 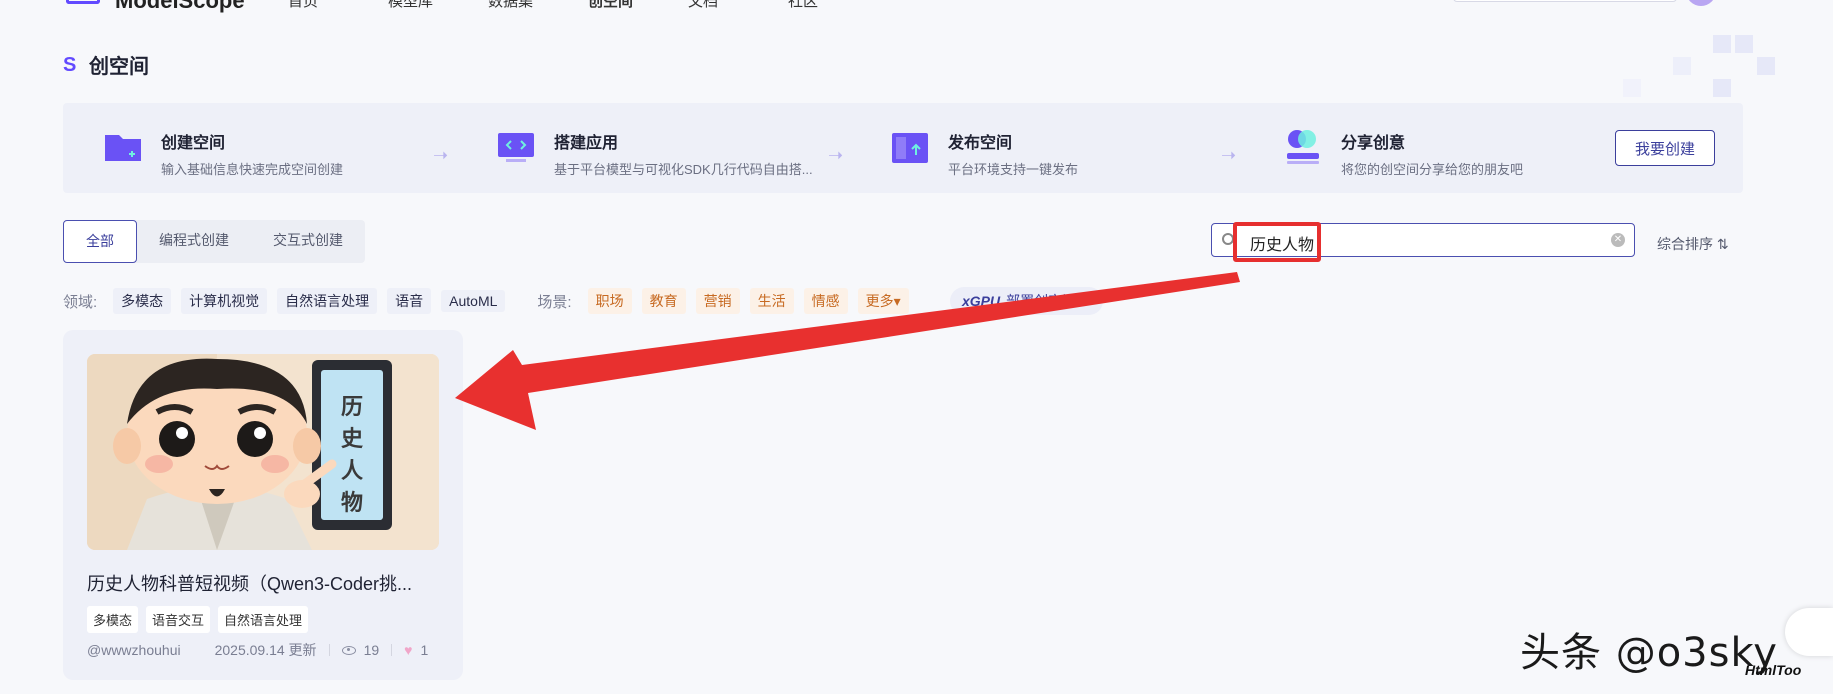 What do you see at coordinates (738, 5) in the screenshot?
I see `nav-item-docs: 文档` at bounding box center [738, 5].